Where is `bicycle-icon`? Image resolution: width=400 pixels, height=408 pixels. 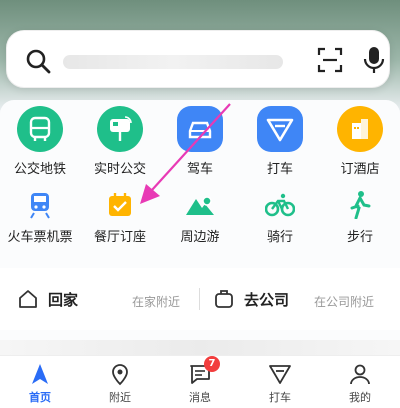 bicycle-icon is located at coordinates (280, 205).